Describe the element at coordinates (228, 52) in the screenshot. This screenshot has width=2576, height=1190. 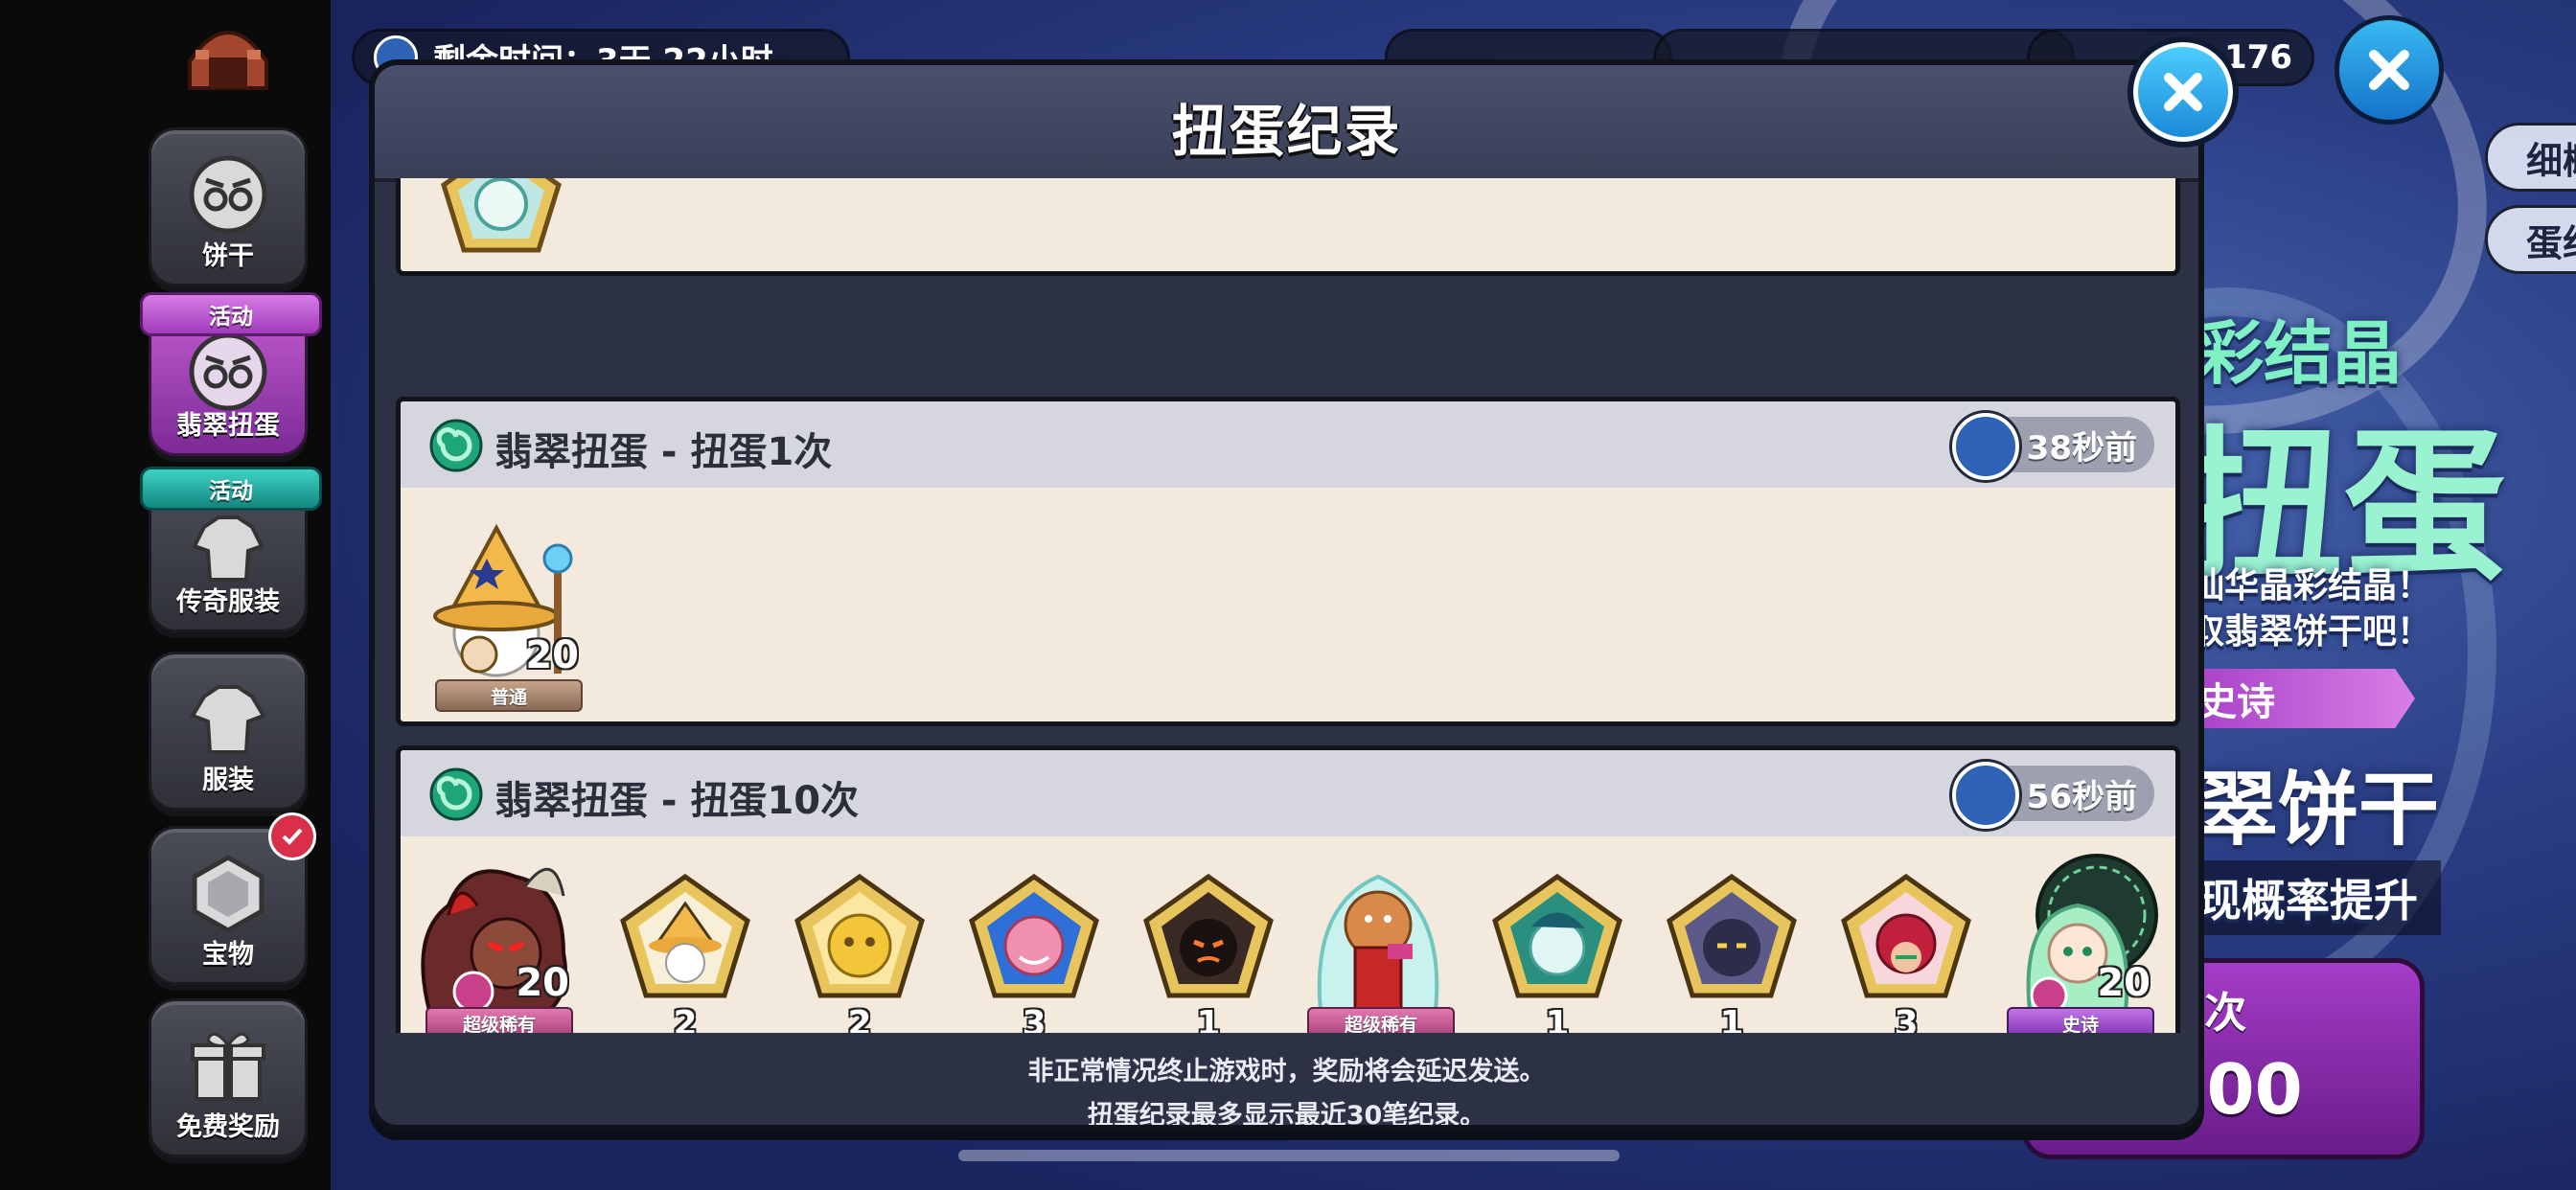
I see `house-icon` at that location.